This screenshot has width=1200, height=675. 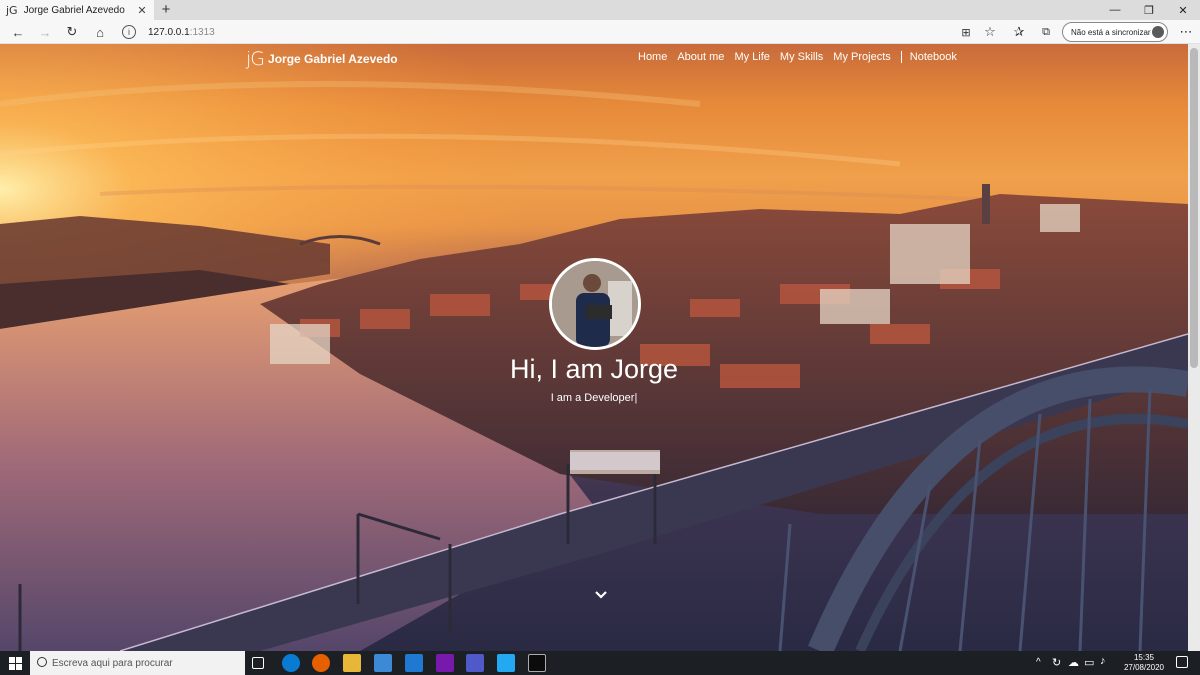 I want to click on profile-photo, so click(x=595, y=304).